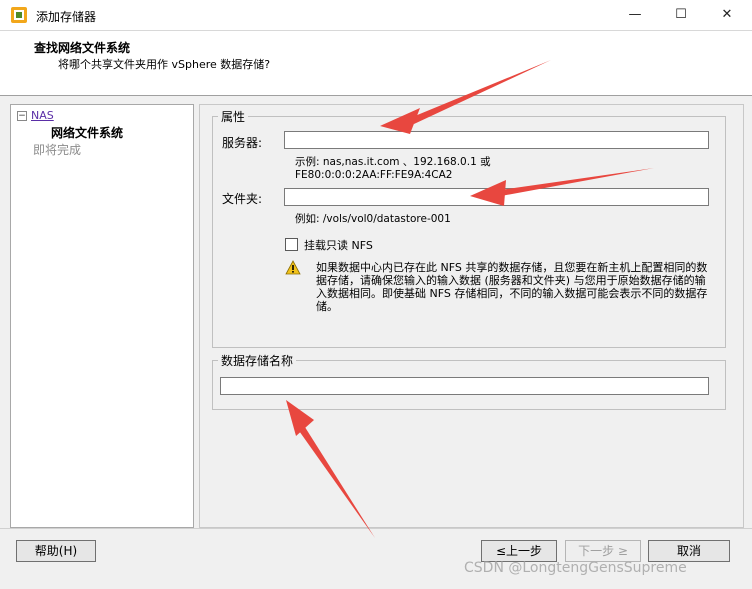 The height and width of the screenshot is (589, 752). Describe the element at coordinates (242, 143) in the screenshot. I see `server-label: 服务器:` at that location.